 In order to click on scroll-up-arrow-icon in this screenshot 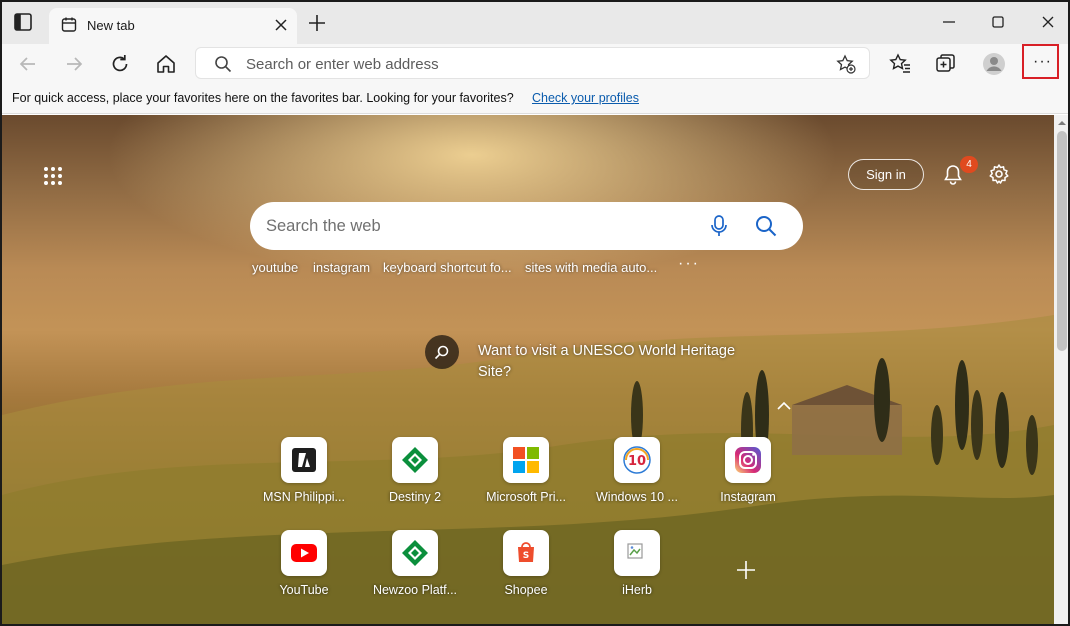, I will do `click(1062, 123)`.